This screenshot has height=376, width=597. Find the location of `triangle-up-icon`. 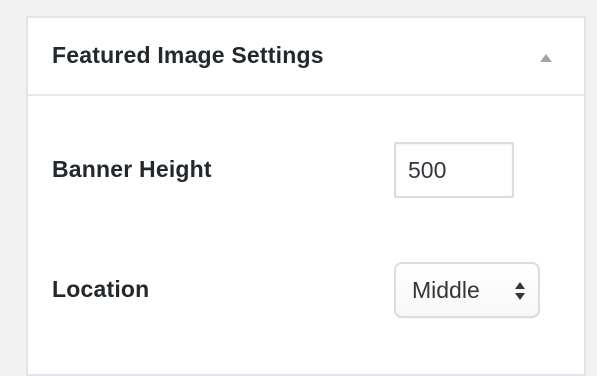

triangle-up-icon is located at coordinates (546, 58).